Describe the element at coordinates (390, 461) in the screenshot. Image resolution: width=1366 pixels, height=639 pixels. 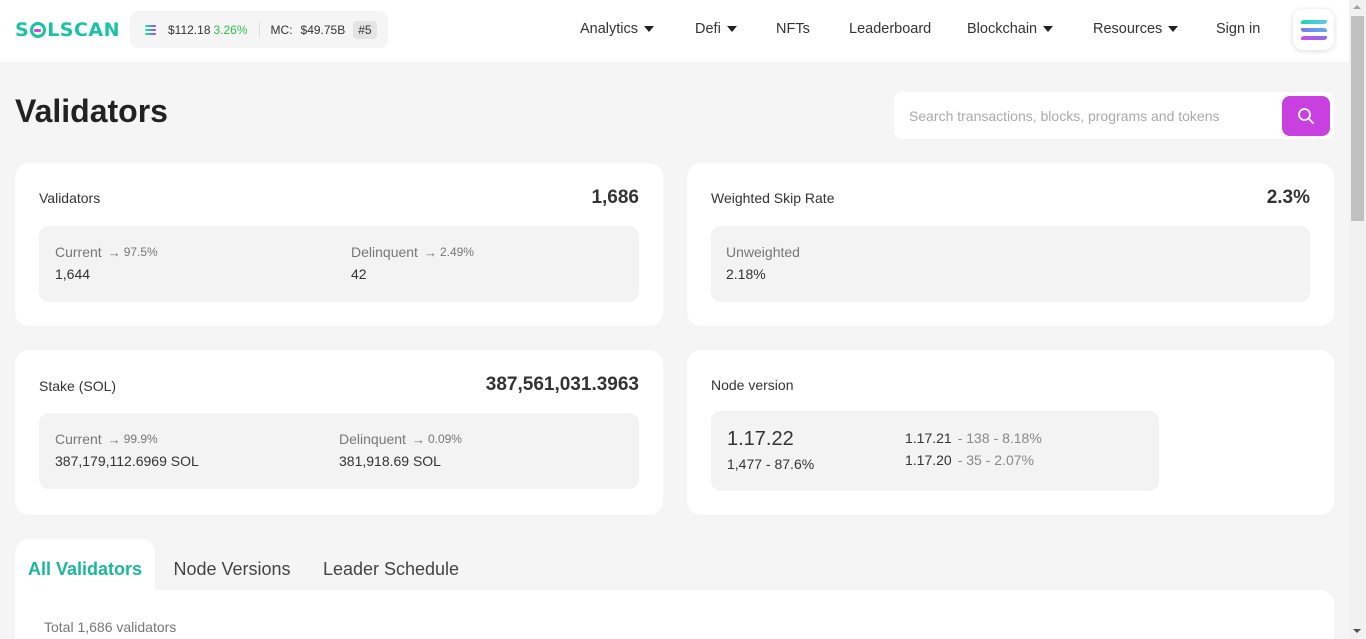
I see `stake-delinquent-value: 381,918.69 SOL` at that location.